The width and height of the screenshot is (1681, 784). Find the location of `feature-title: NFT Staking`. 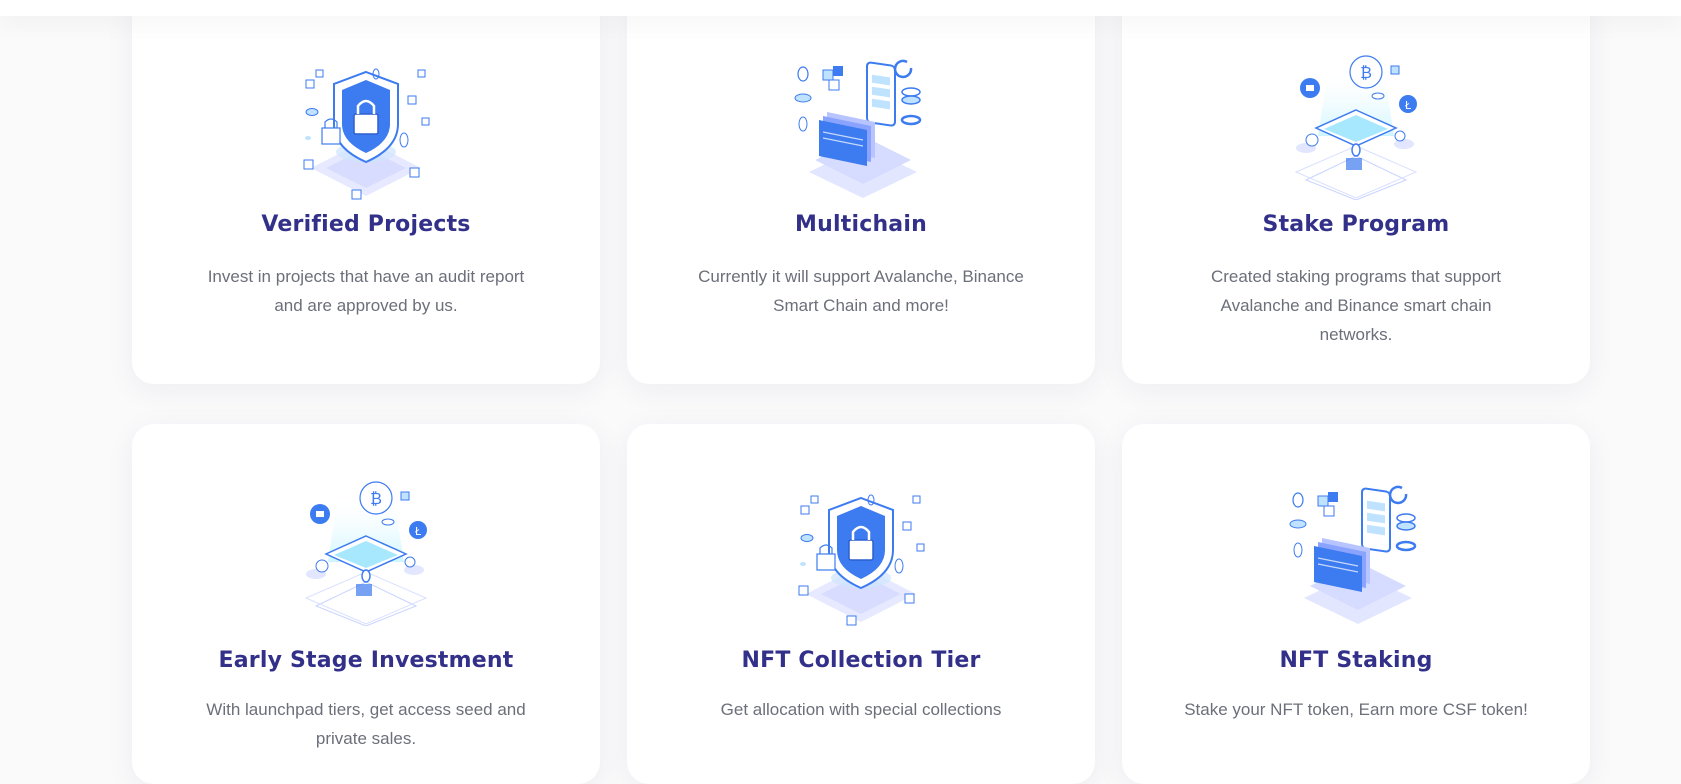

feature-title: NFT Staking is located at coordinates (1356, 660).